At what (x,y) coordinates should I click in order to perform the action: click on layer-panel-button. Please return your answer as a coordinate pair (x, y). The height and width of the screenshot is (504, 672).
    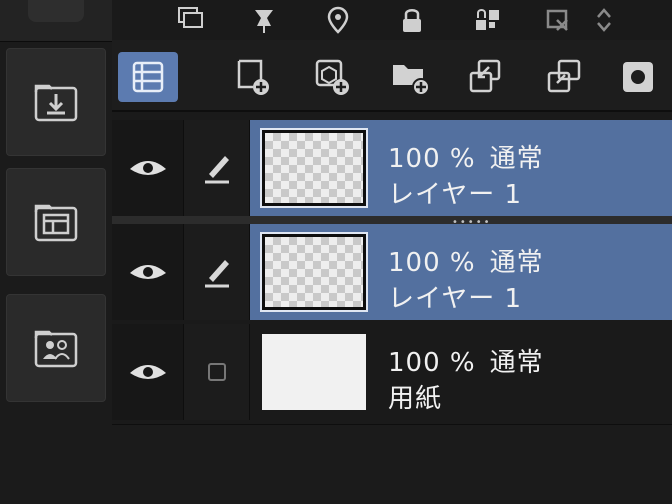
    Looking at the image, I should click on (148, 77).